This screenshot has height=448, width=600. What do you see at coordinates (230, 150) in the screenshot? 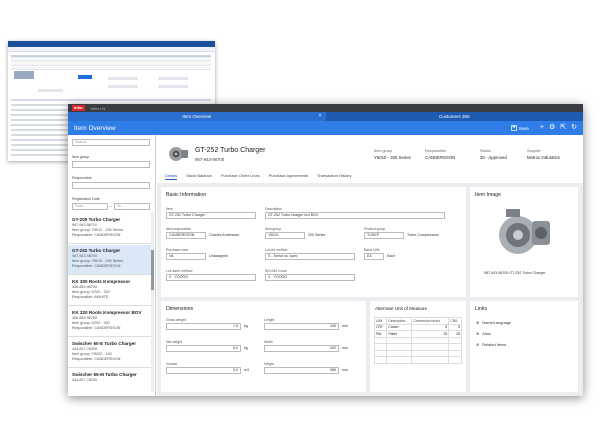
I see `item-title: GT-252 Turbo Charger` at bounding box center [230, 150].